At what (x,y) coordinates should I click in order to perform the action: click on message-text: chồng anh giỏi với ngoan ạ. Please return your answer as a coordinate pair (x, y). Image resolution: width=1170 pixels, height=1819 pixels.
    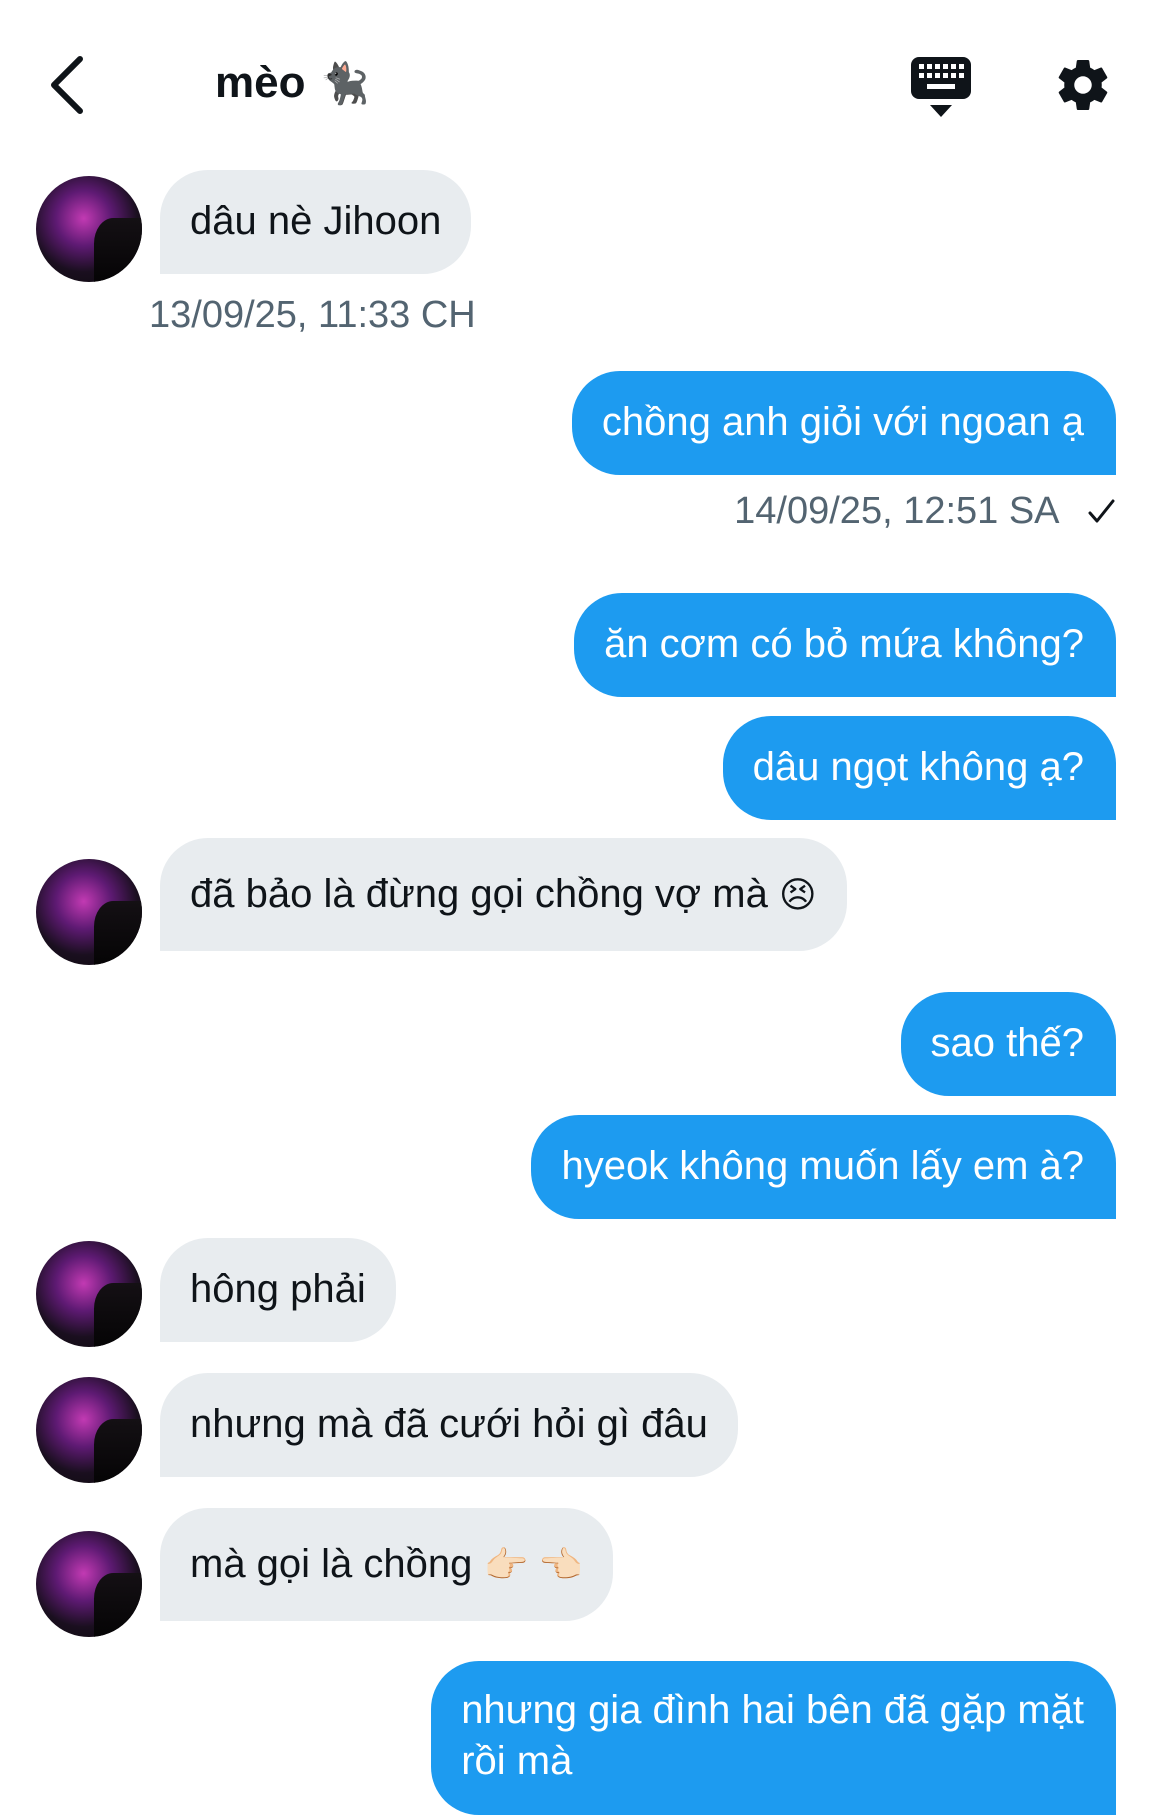
    Looking at the image, I should click on (842, 422).